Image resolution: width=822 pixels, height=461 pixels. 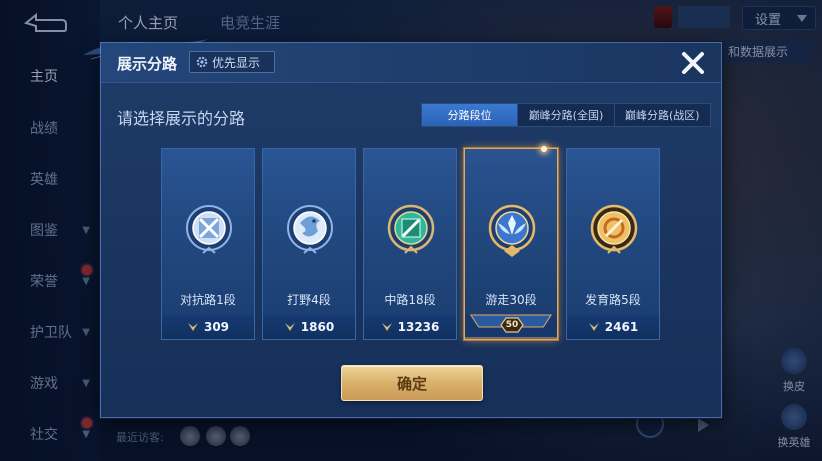 I want to click on roam-emblem-icon, so click(x=512, y=230).